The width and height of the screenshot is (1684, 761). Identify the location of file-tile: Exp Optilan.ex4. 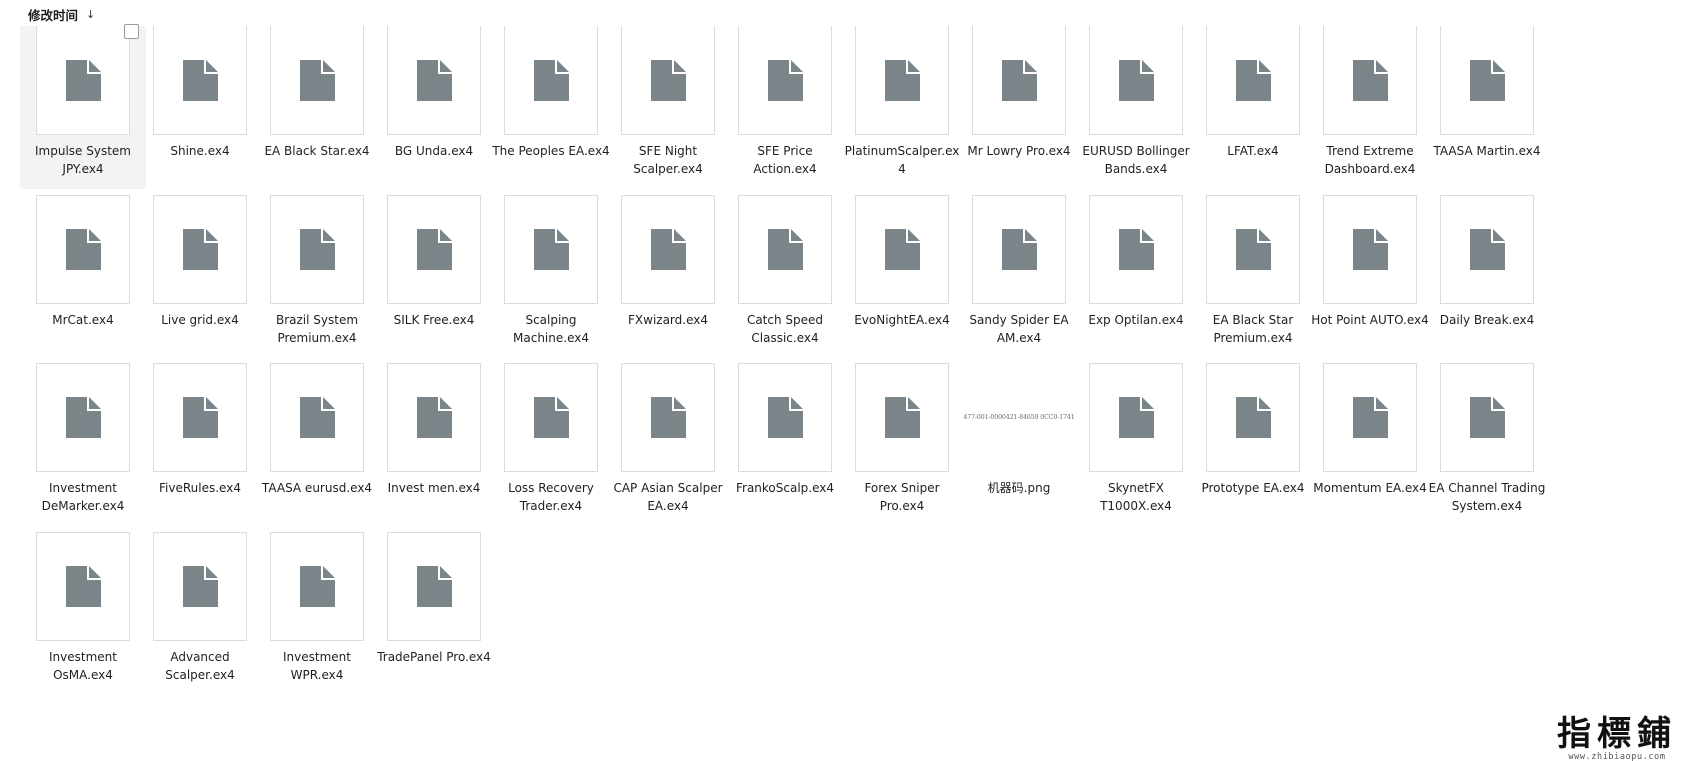
(1136, 276).